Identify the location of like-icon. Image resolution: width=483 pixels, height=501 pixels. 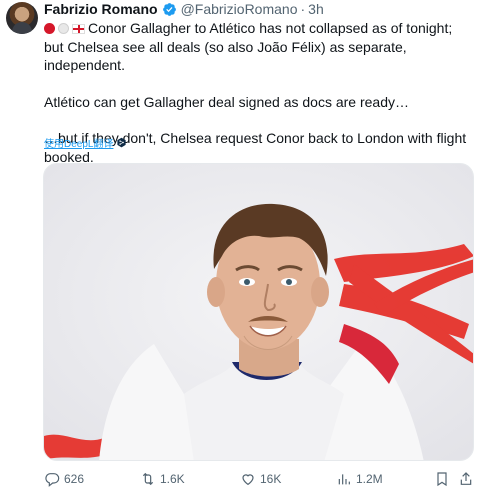
(248, 480).